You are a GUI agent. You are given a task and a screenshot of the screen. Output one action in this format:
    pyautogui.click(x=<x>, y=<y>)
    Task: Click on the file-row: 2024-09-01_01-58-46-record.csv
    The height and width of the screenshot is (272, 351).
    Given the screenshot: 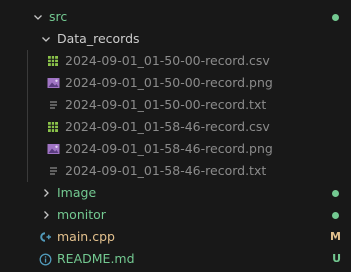 What is the action you would take?
    pyautogui.click(x=175, y=127)
    